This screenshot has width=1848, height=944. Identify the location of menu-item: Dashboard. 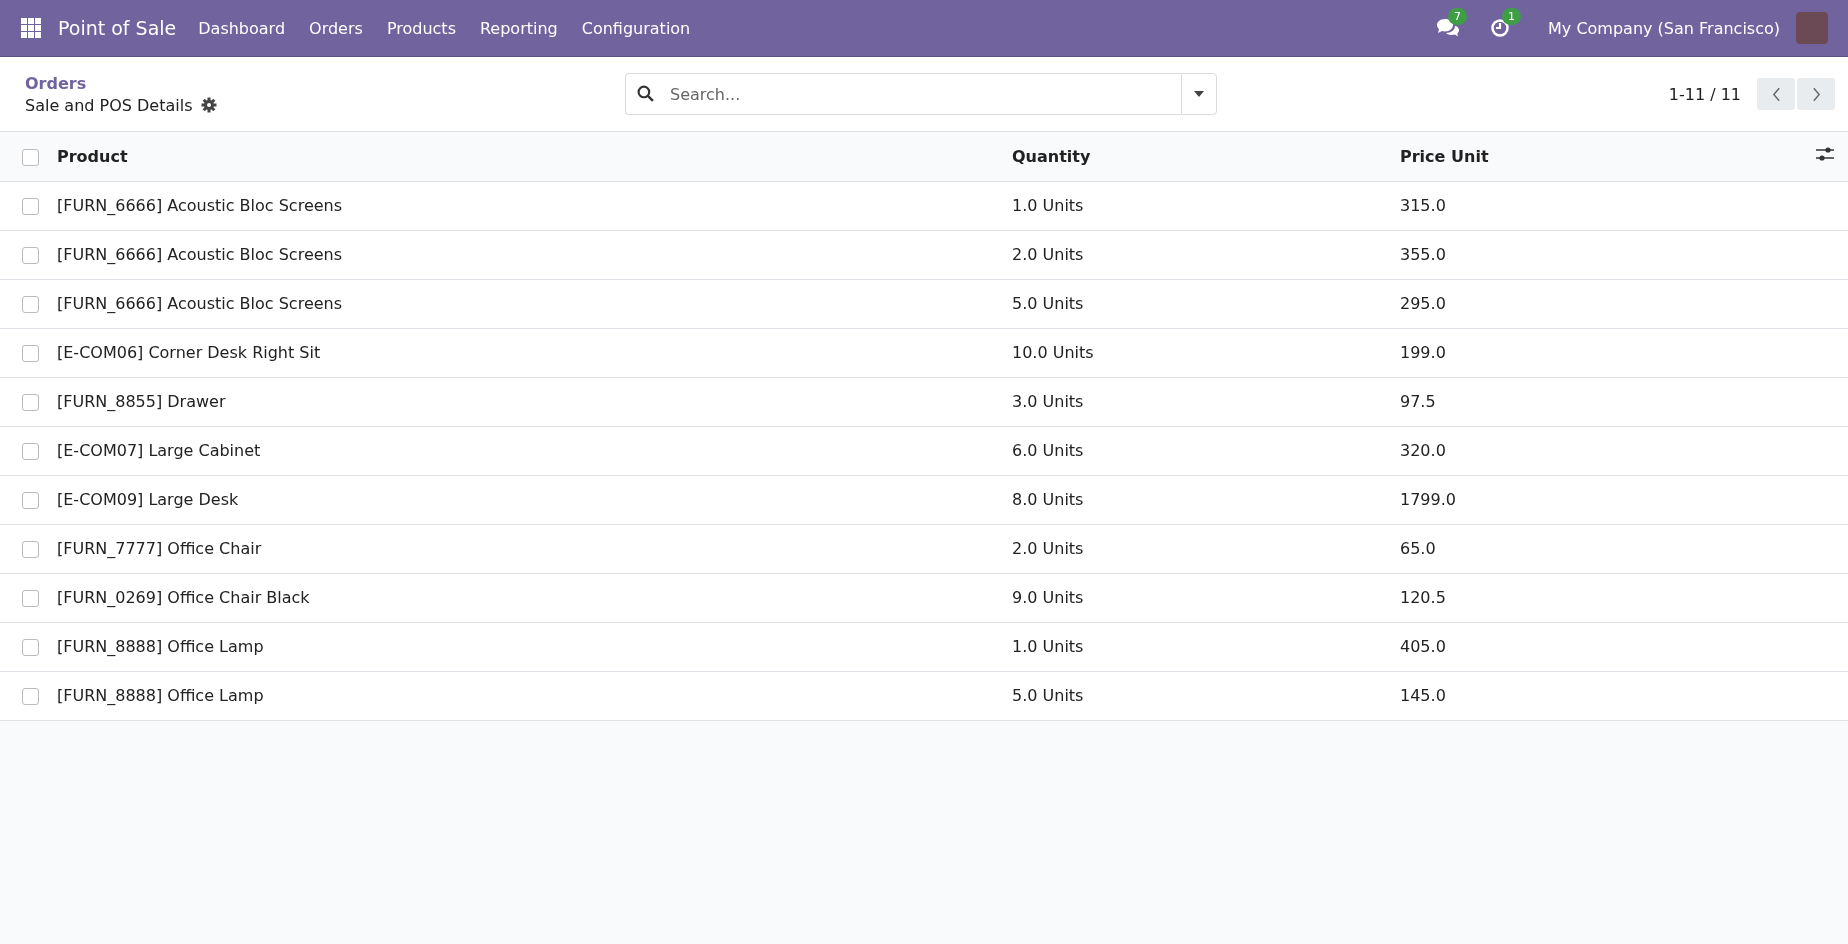
(242, 28).